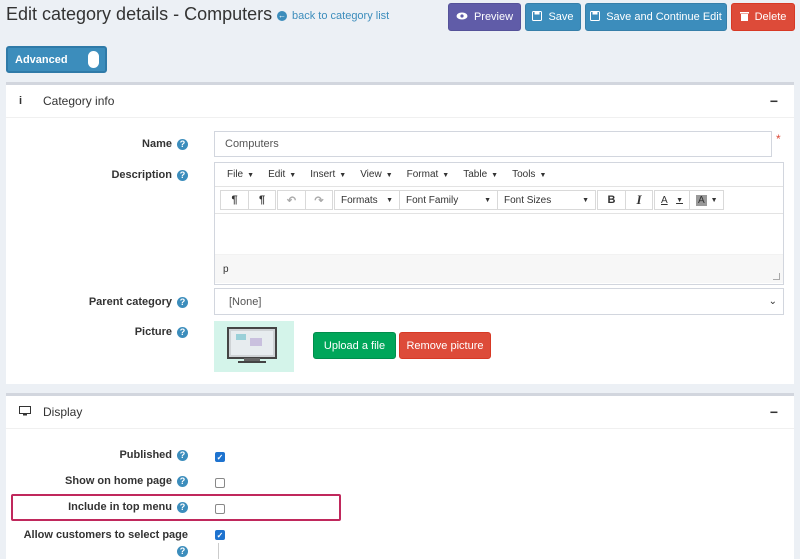 This screenshot has width=800, height=559. What do you see at coordinates (21, 101) in the screenshot?
I see `info-icon: i` at bounding box center [21, 101].